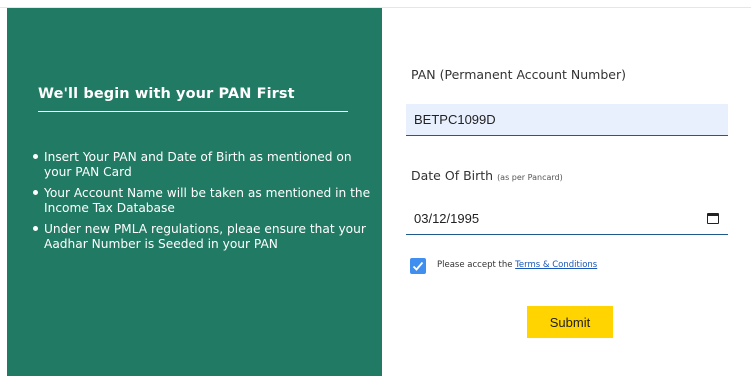  Describe the element at coordinates (567, 120) in the screenshot. I see `pan-input: BETPC1099D` at that location.